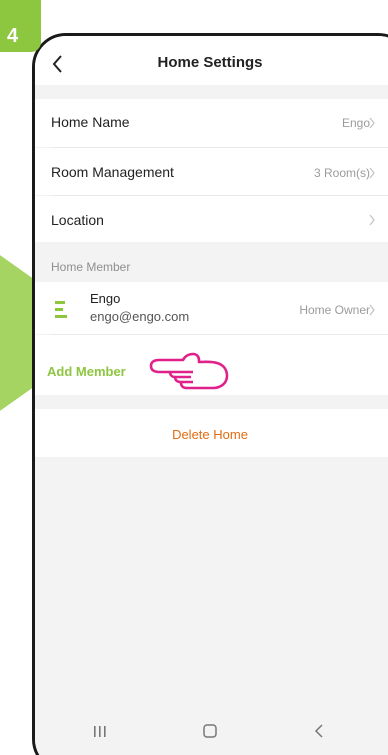 The height and width of the screenshot is (755, 388). What do you see at coordinates (112, 172) in the screenshot?
I see `room-management-label: Room Management` at bounding box center [112, 172].